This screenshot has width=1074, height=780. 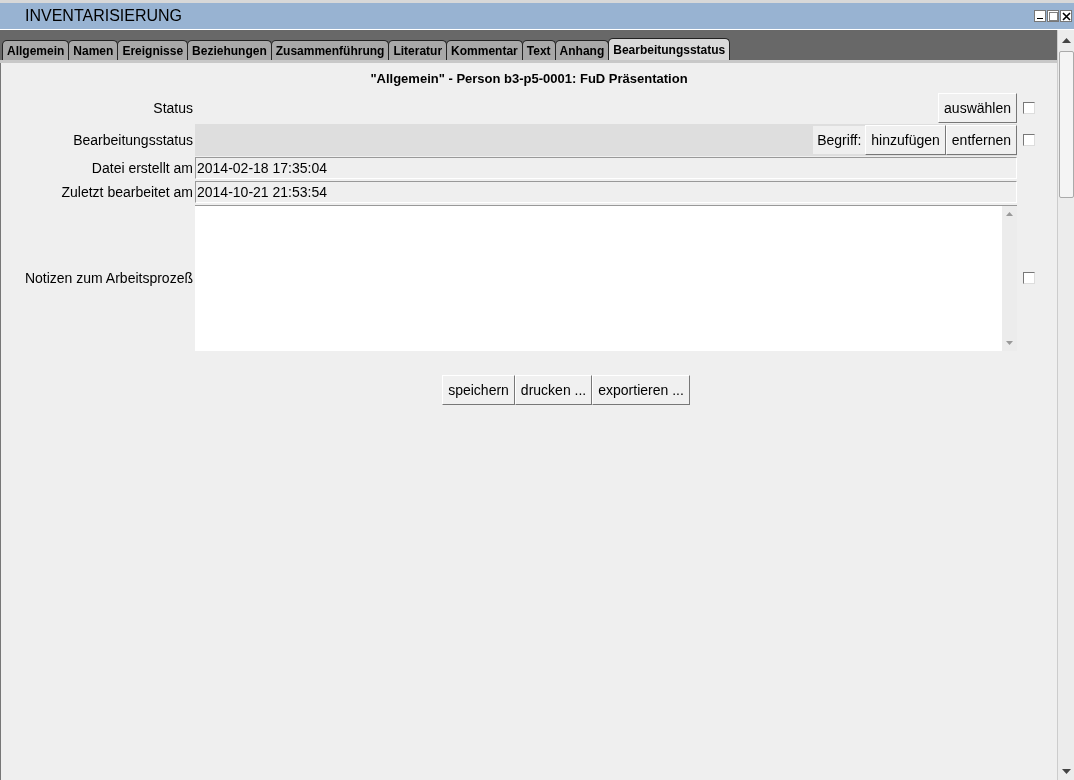 What do you see at coordinates (133, 140) in the screenshot?
I see `field-label: Bearbeitungsstatus` at bounding box center [133, 140].